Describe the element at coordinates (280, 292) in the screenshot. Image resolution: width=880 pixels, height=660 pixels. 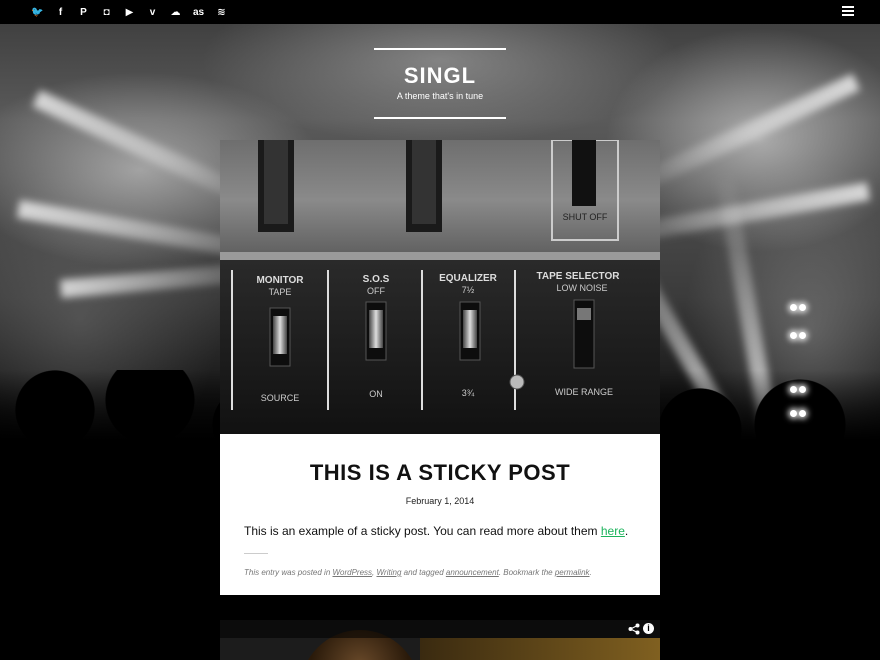
I see `image-label-tape: TAPE` at that location.